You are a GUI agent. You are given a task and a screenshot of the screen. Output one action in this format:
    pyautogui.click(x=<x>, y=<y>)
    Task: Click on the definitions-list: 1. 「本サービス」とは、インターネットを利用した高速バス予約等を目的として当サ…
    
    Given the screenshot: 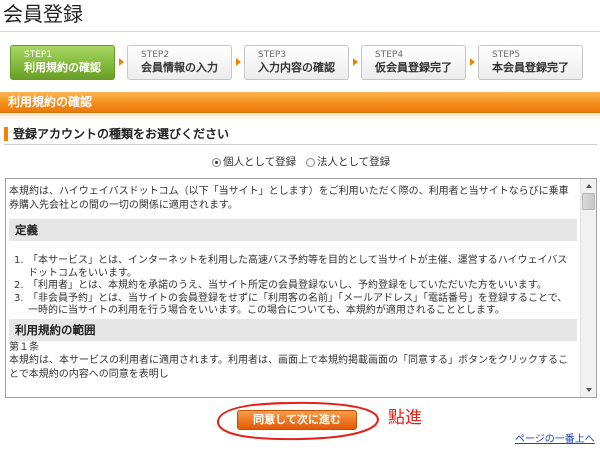 What is the action you would take?
    pyautogui.click(x=293, y=286)
    